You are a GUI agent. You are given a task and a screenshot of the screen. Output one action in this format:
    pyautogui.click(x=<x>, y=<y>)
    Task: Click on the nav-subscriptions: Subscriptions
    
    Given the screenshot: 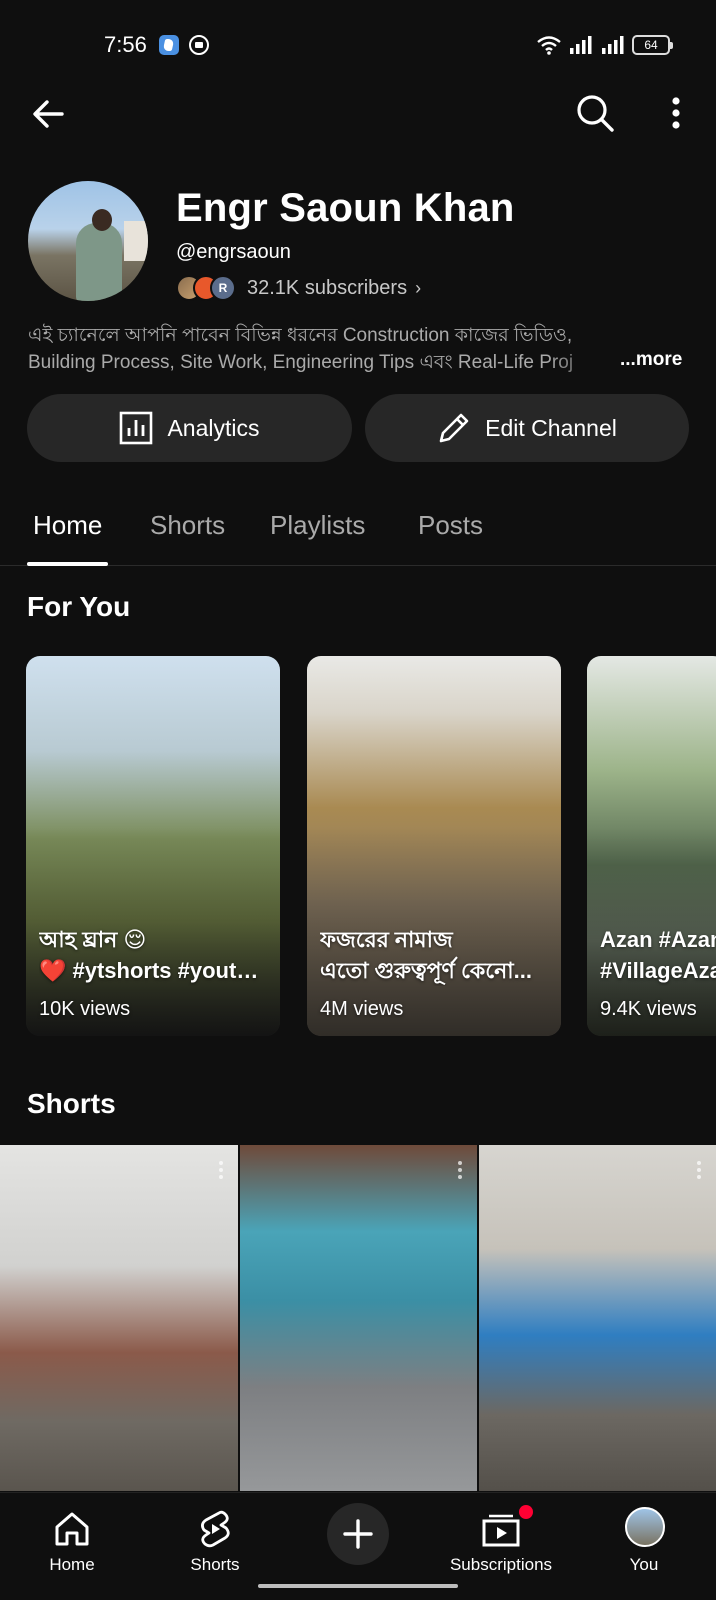 What is the action you would take?
    pyautogui.click(x=501, y=1541)
    